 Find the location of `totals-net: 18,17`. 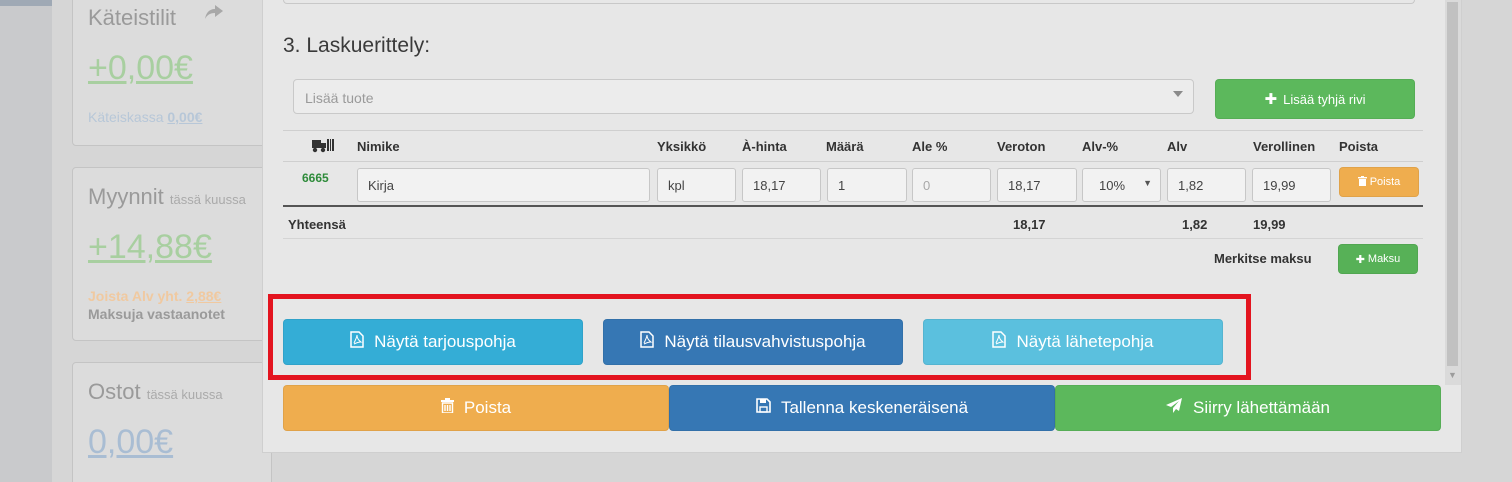

totals-net: 18,17 is located at coordinates (1029, 224).